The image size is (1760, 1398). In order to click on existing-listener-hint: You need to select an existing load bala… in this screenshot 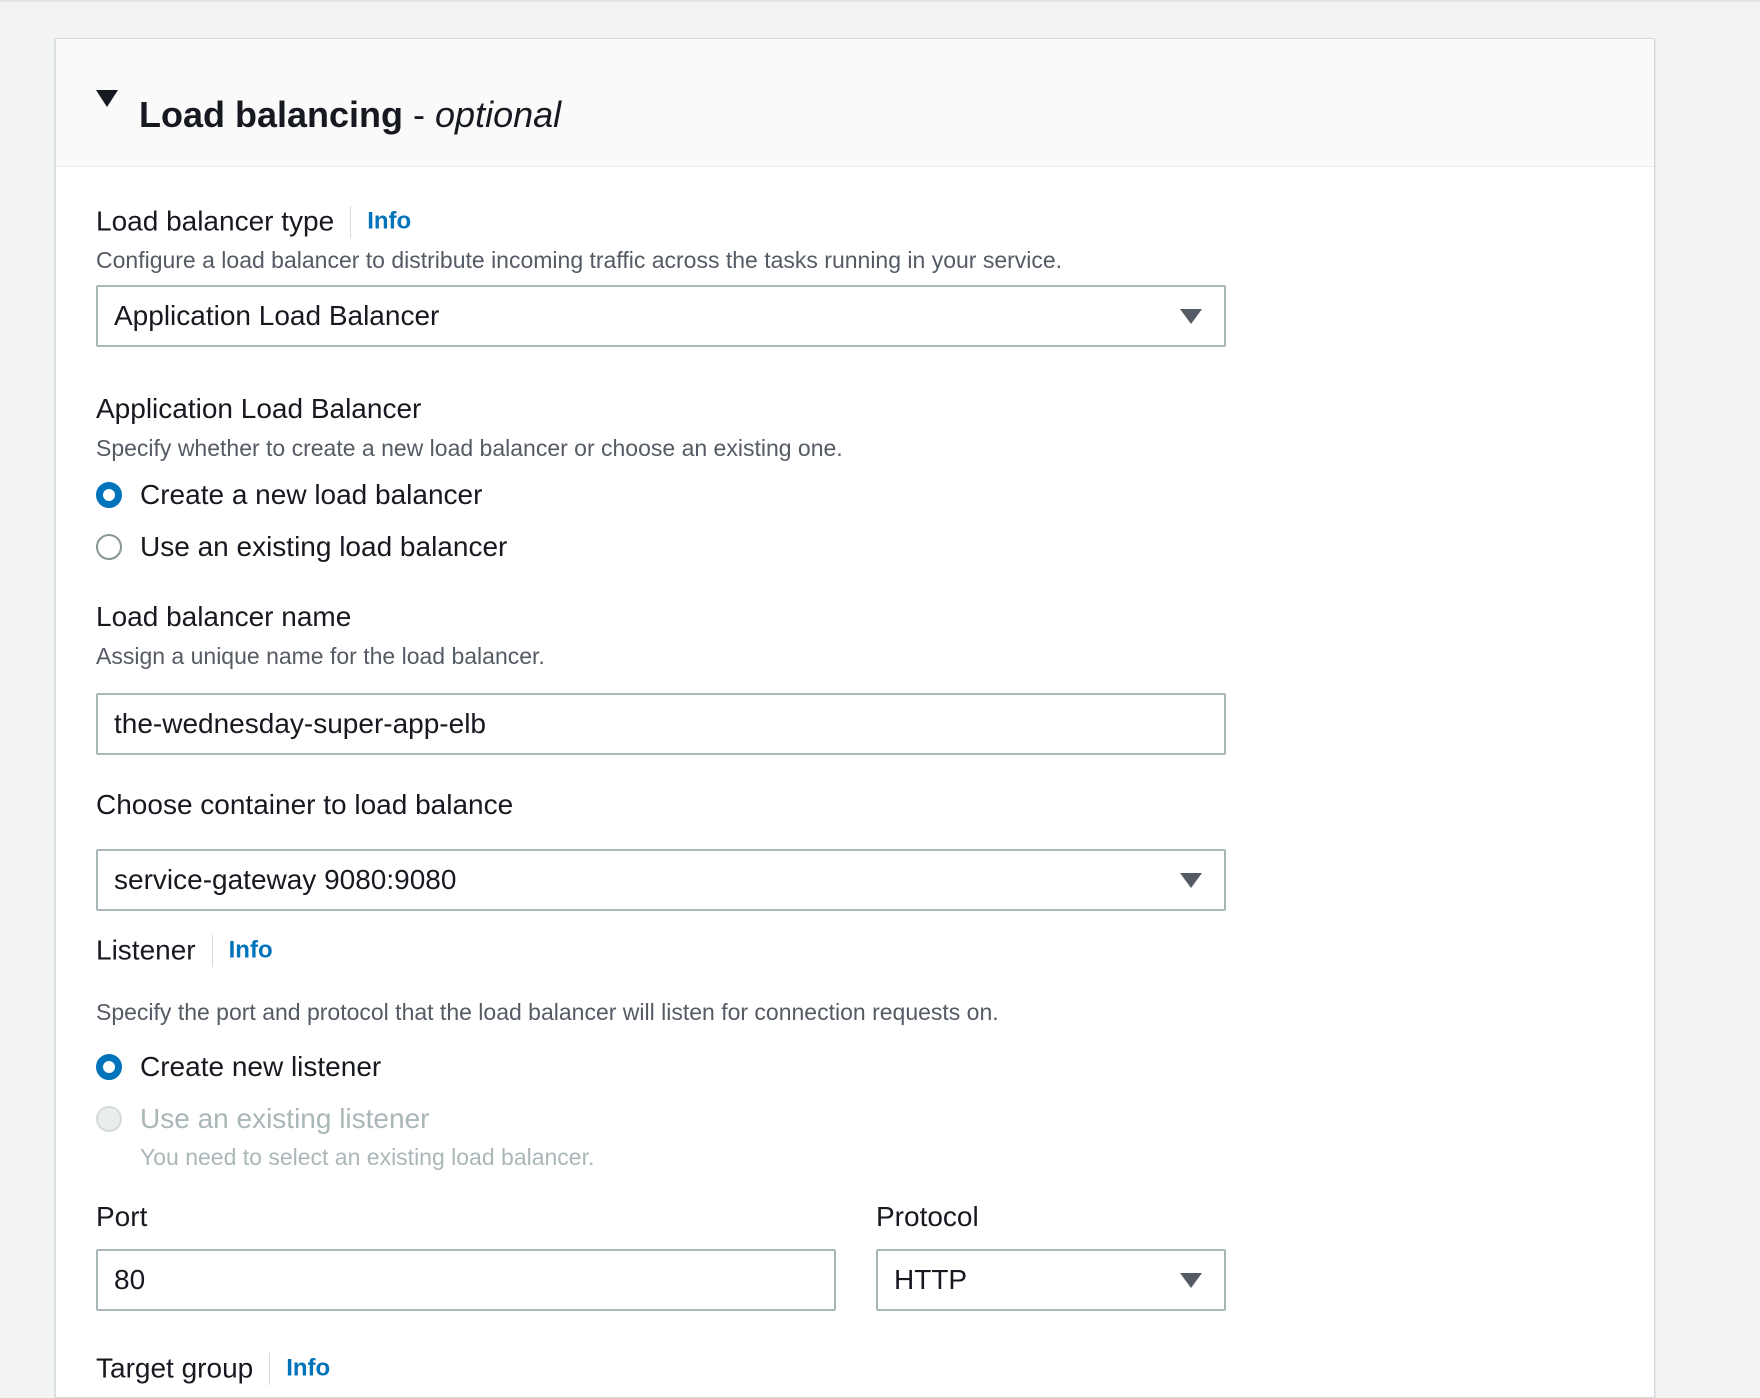, I will do `click(367, 1157)`.